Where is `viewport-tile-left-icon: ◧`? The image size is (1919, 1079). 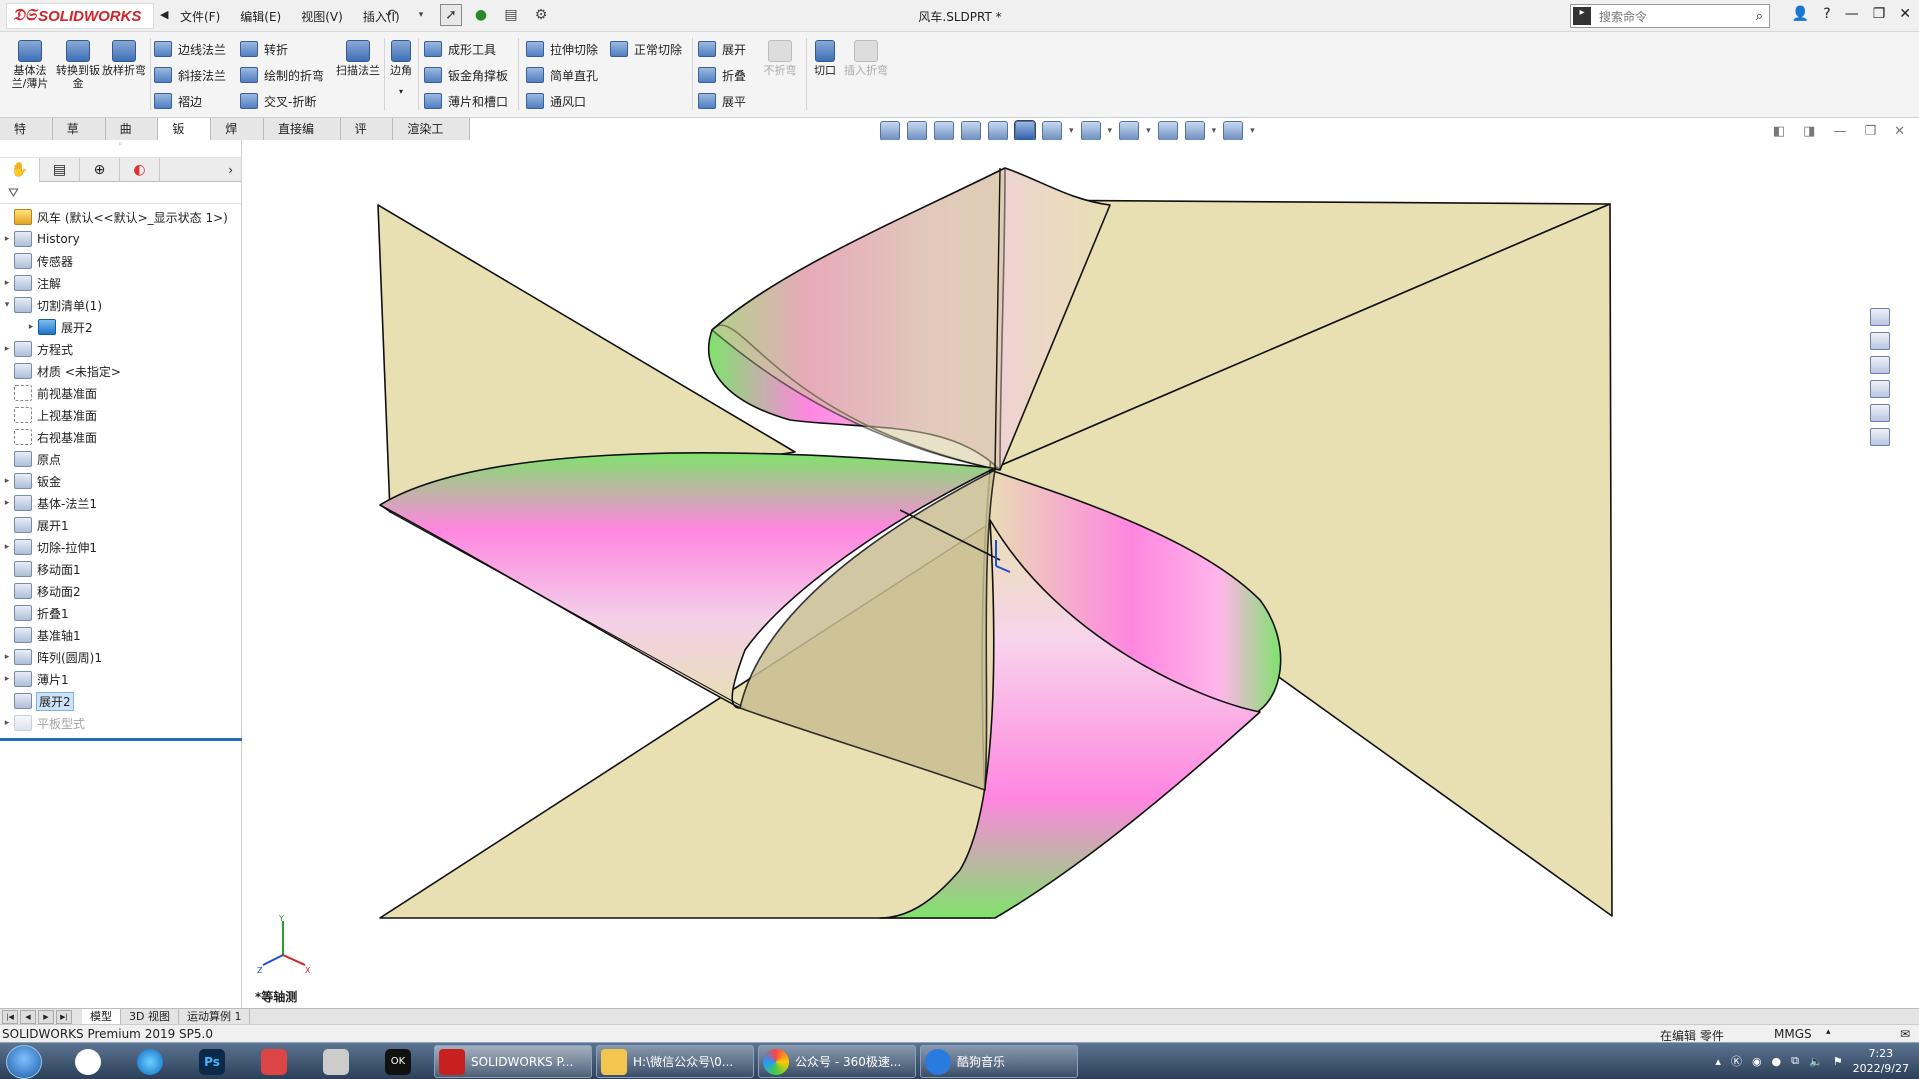 viewport-tile-left-icon: ◧ is located at coordinates (1779, 131).